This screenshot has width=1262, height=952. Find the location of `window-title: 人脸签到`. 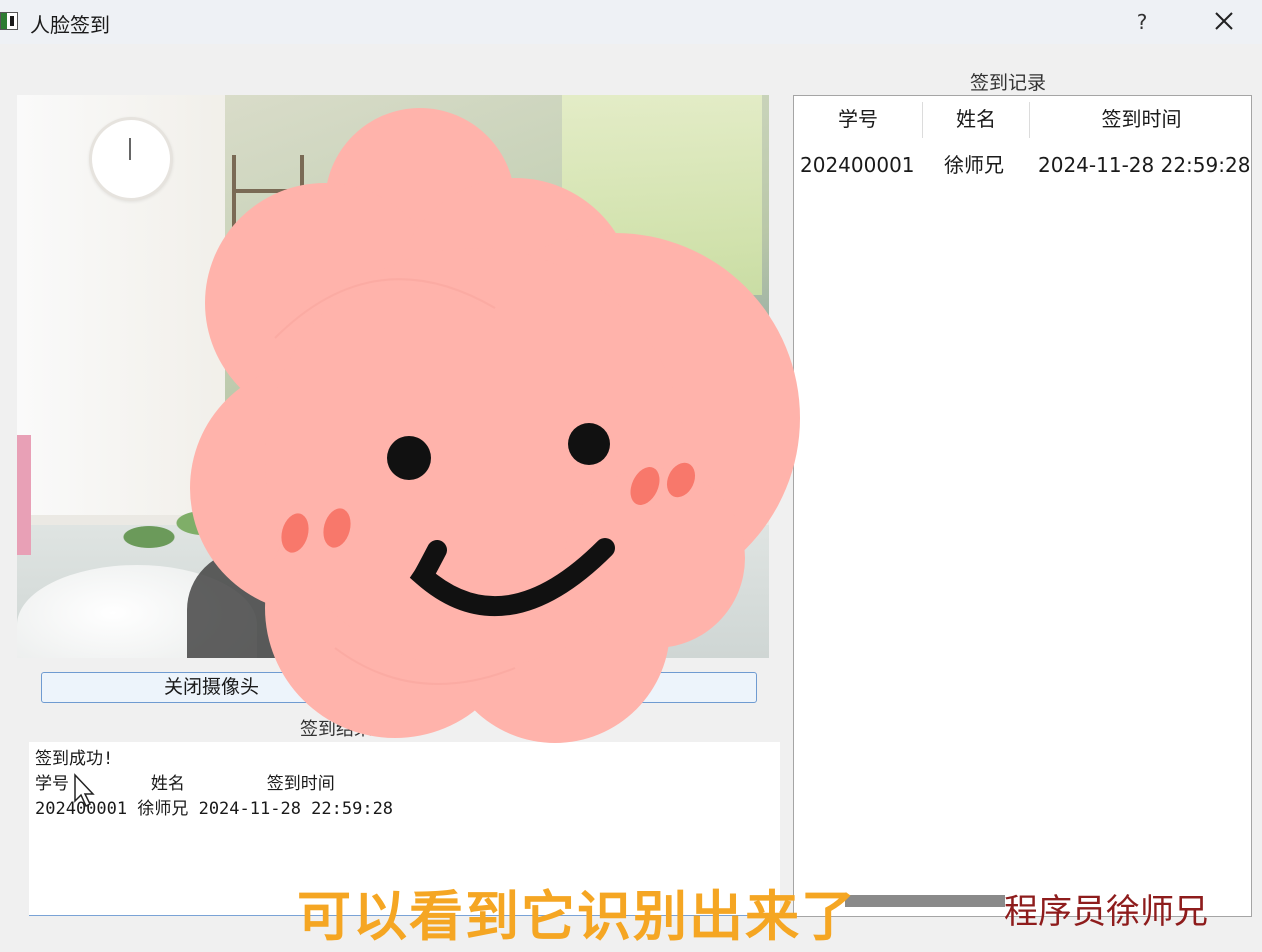

window-title: 人脸签到 is located at coordinates (70, 25).